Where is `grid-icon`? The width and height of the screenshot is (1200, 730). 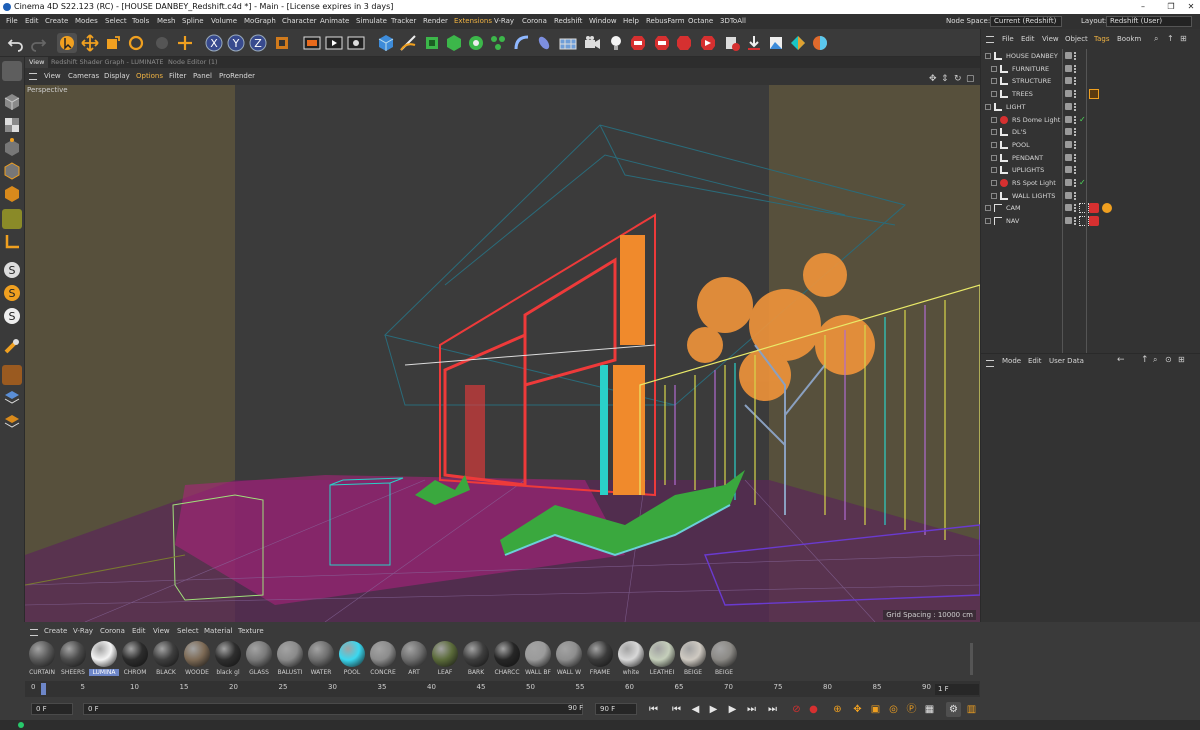
grid-icon is located at coordinates (12, 421).